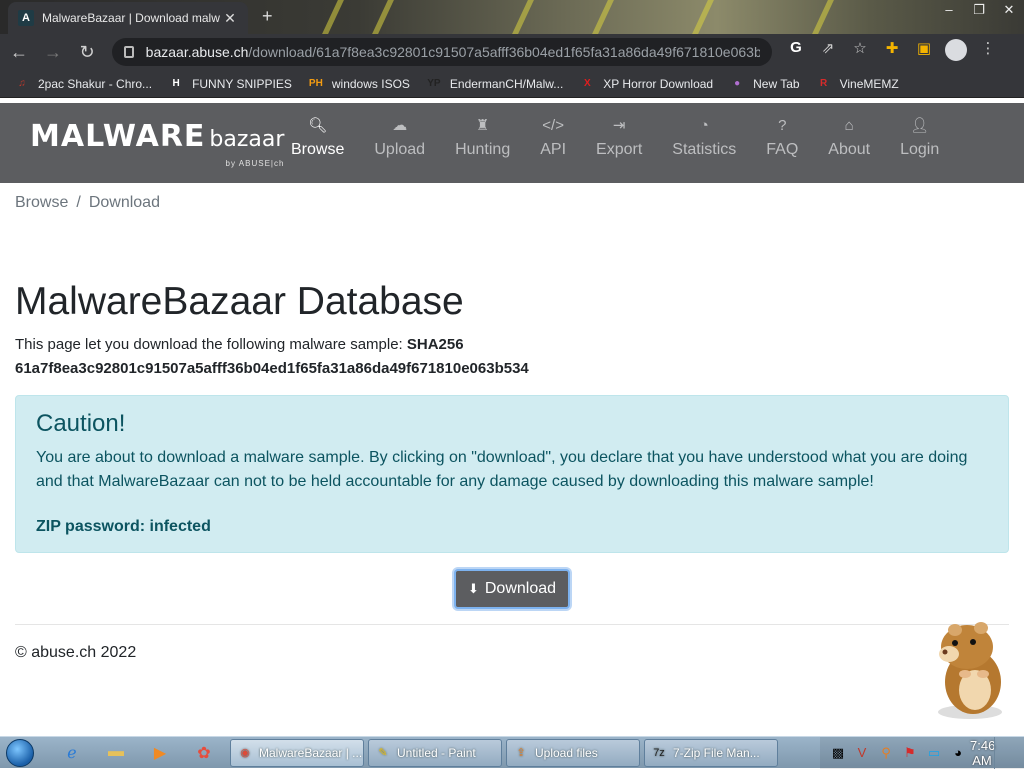 This screenshot has height=769, width=1024. What do you see at coordinates (782, 125) in the screenshot?
I see `question-icon: ?` at bounding box center [782, 125].